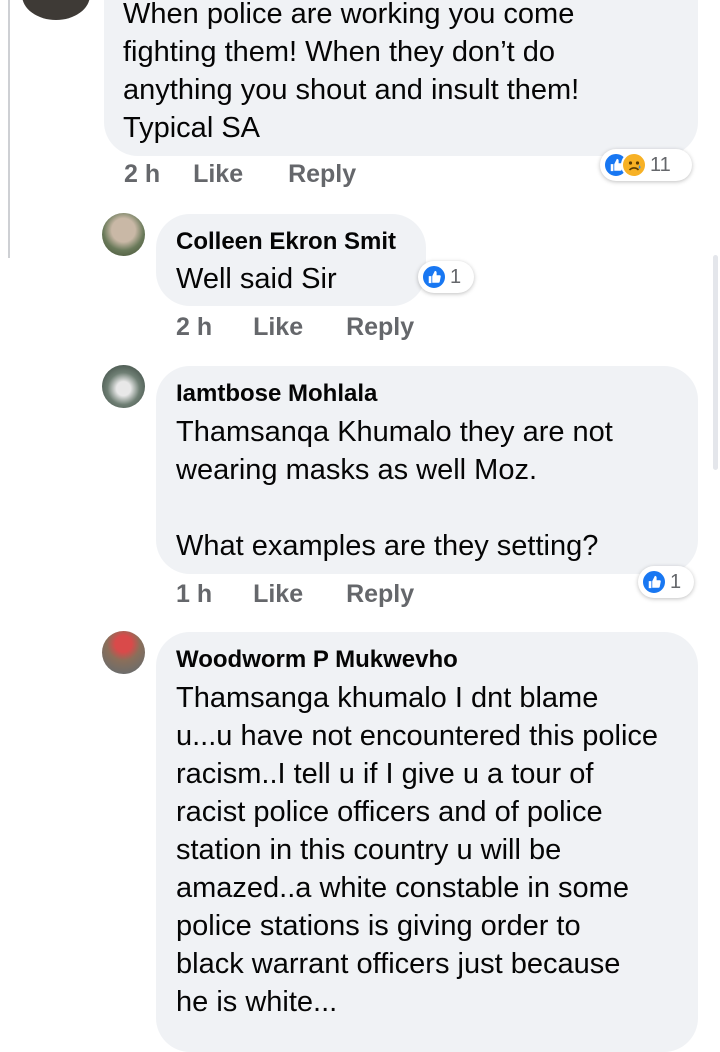 This screenshot has height=1052, width=720. I want to click on scrollbar, so click(715, 362).